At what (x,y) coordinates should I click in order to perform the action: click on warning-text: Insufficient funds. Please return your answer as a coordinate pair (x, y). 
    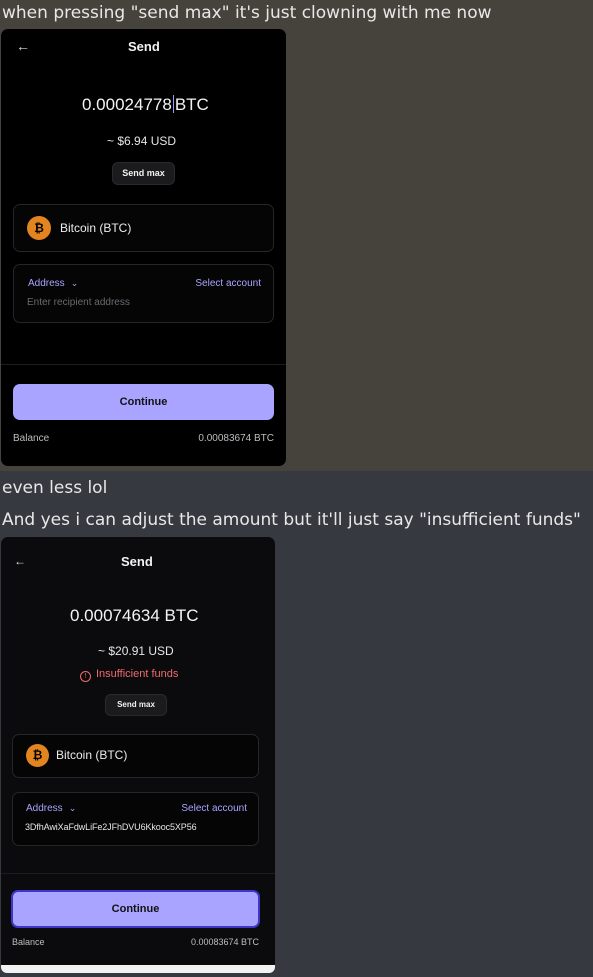
    Looking at the image, I should click on (137, 674).